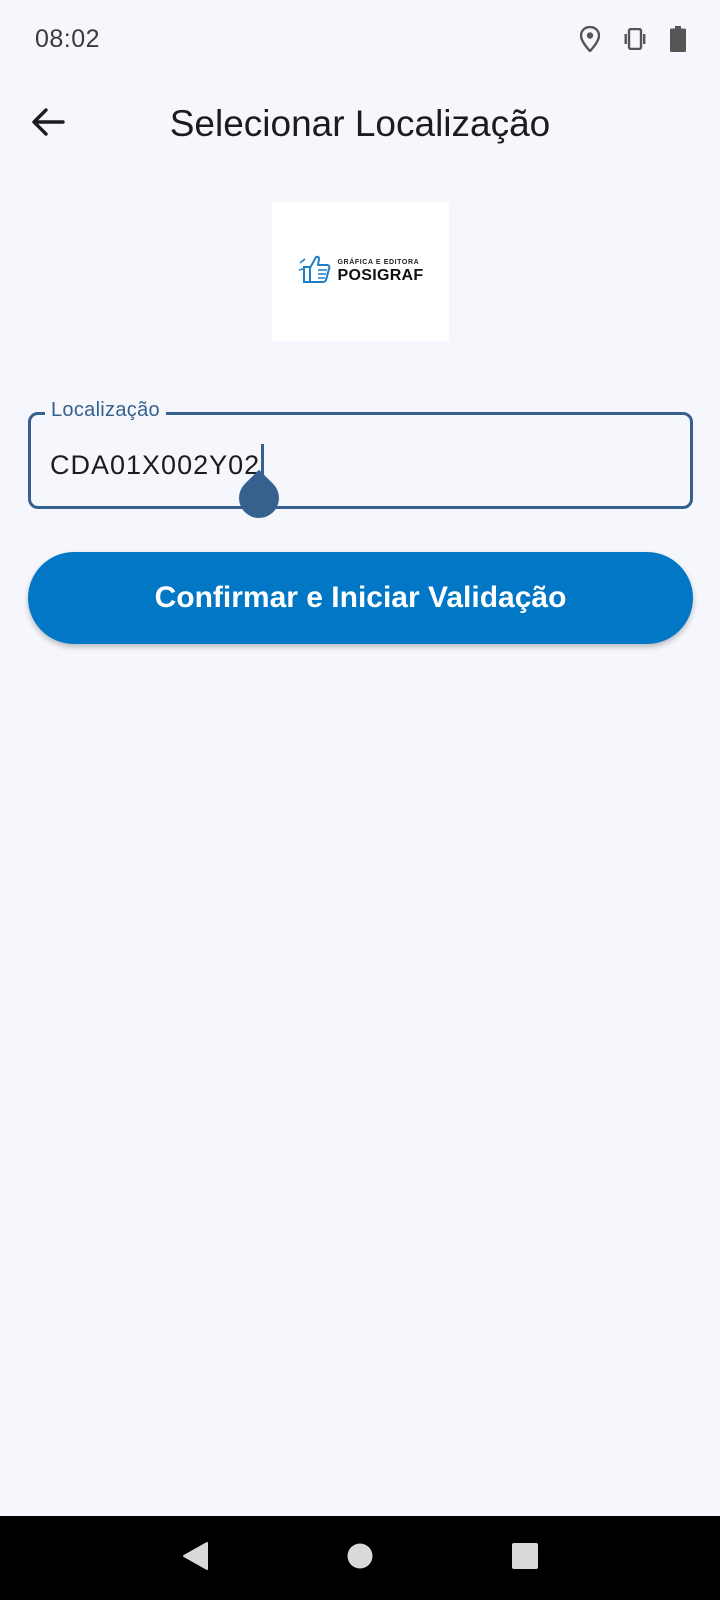 Image resolution: width=720 pixels, height=1600 pixels. Describe the element at coordinates (68, 38) in the screenshot. I see `status-time: 08:02` at that location.